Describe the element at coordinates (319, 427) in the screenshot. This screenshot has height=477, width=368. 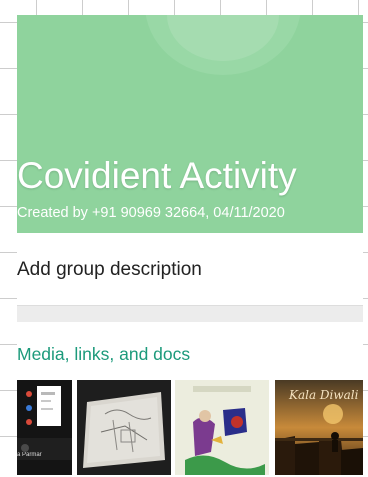
I see `media-thumbnail-4: Kala Diwali` at that location.